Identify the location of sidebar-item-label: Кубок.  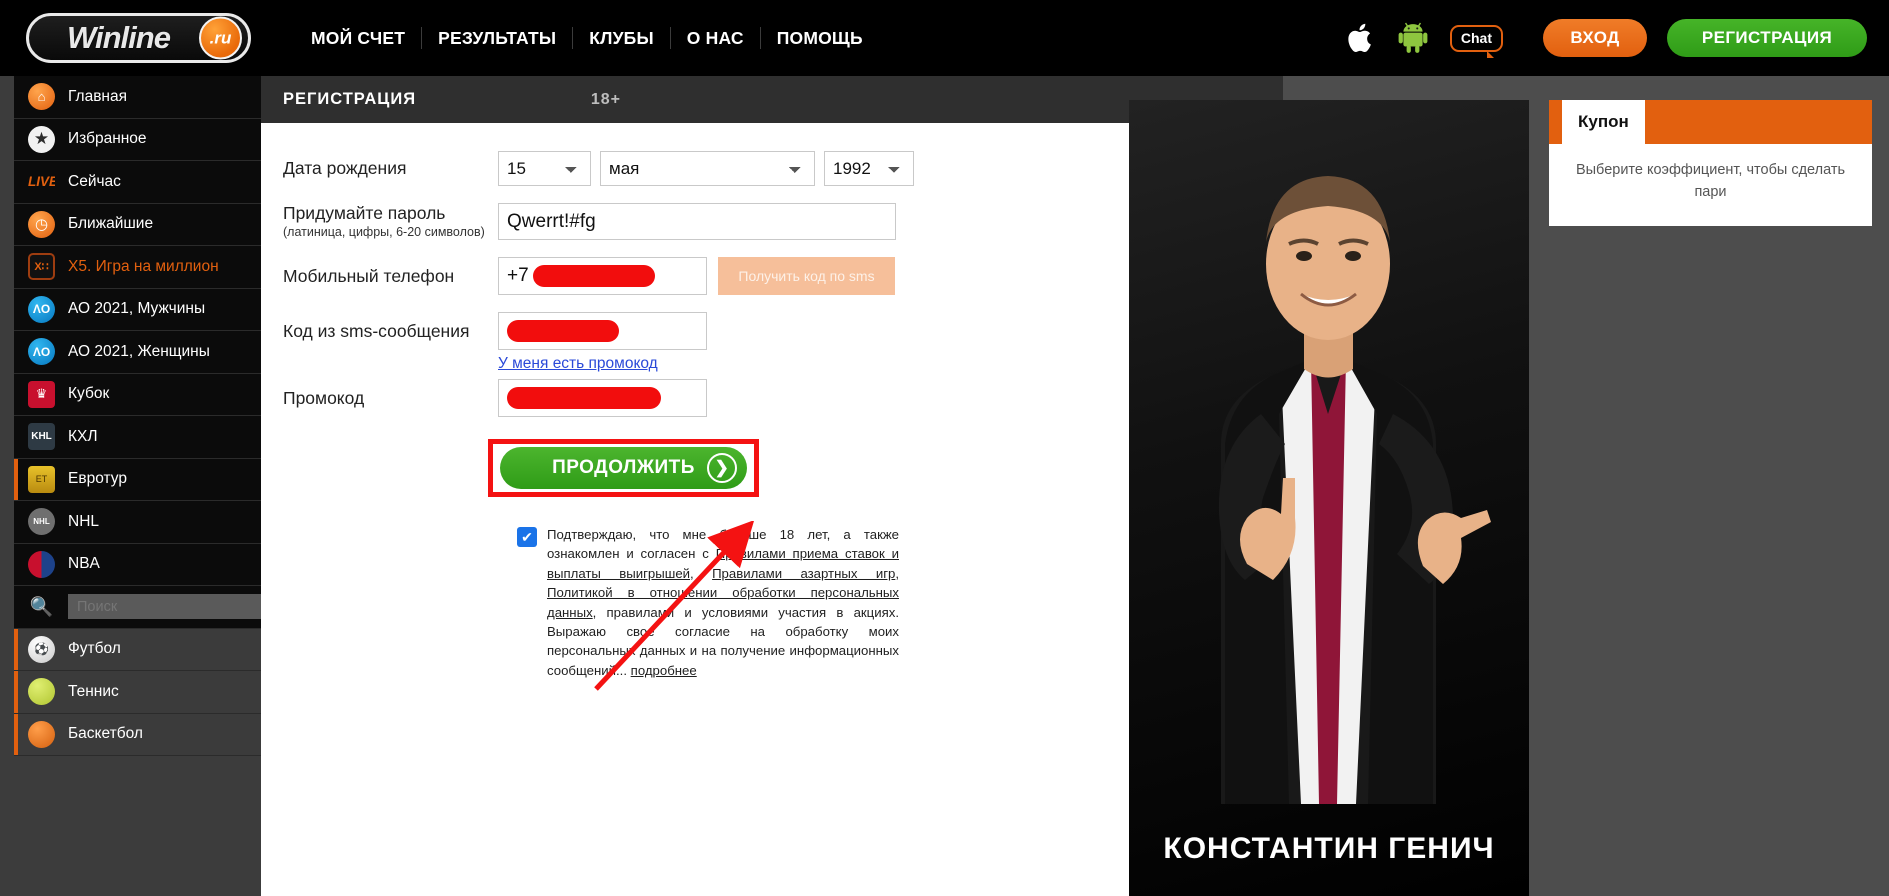
(89, 394).